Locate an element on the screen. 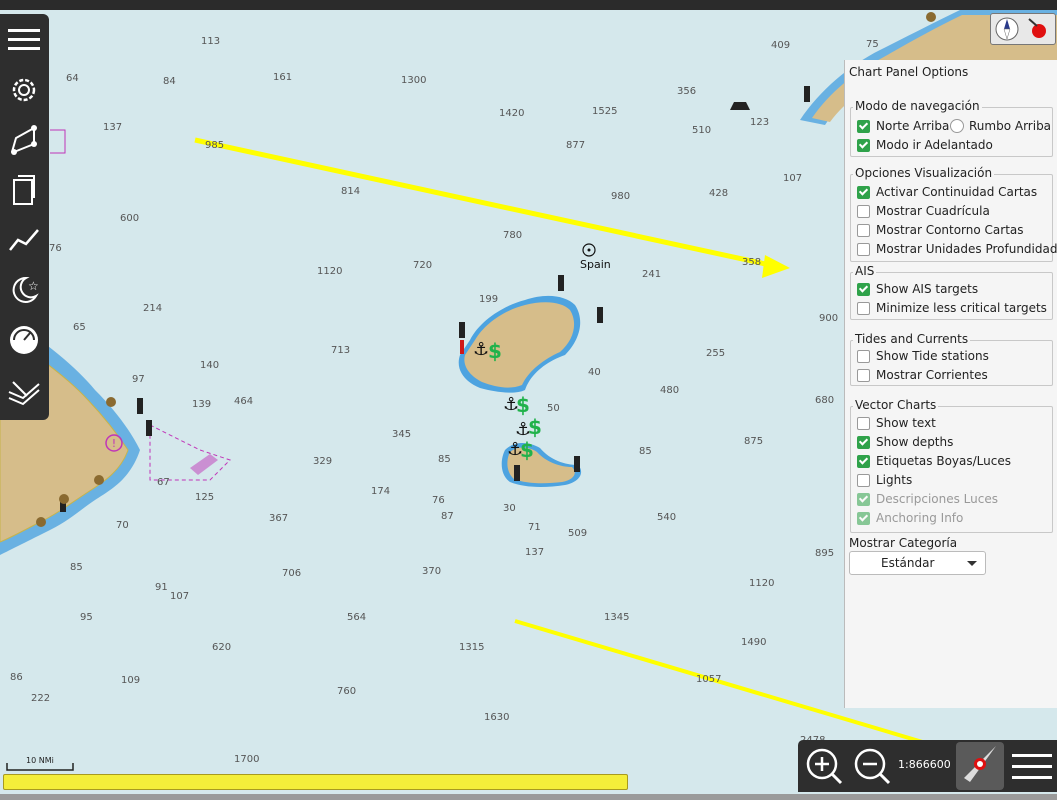 This screenshot has width=1057, height=800. chart-boundary-mark is located at coordinates (58, 141).